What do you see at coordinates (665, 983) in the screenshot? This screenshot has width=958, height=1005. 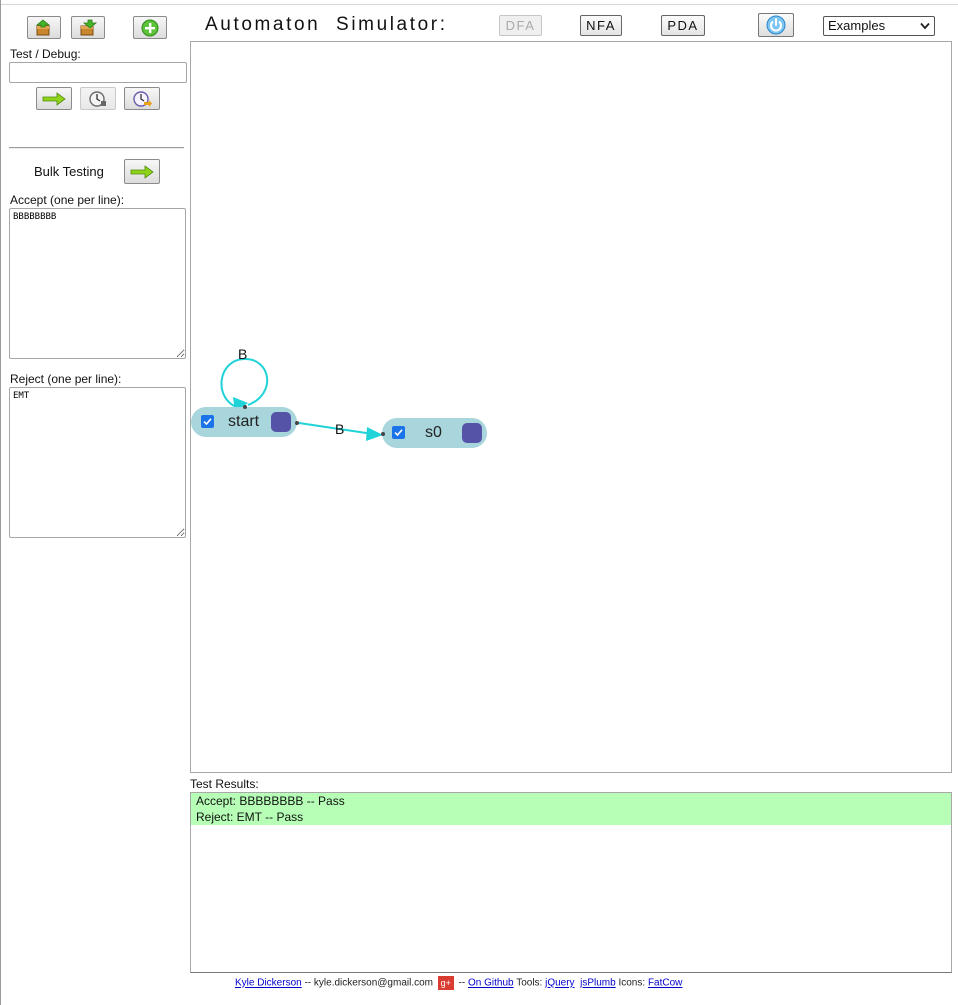 I see `fatcow-link: FatCow` at bounding box center [665, 983].